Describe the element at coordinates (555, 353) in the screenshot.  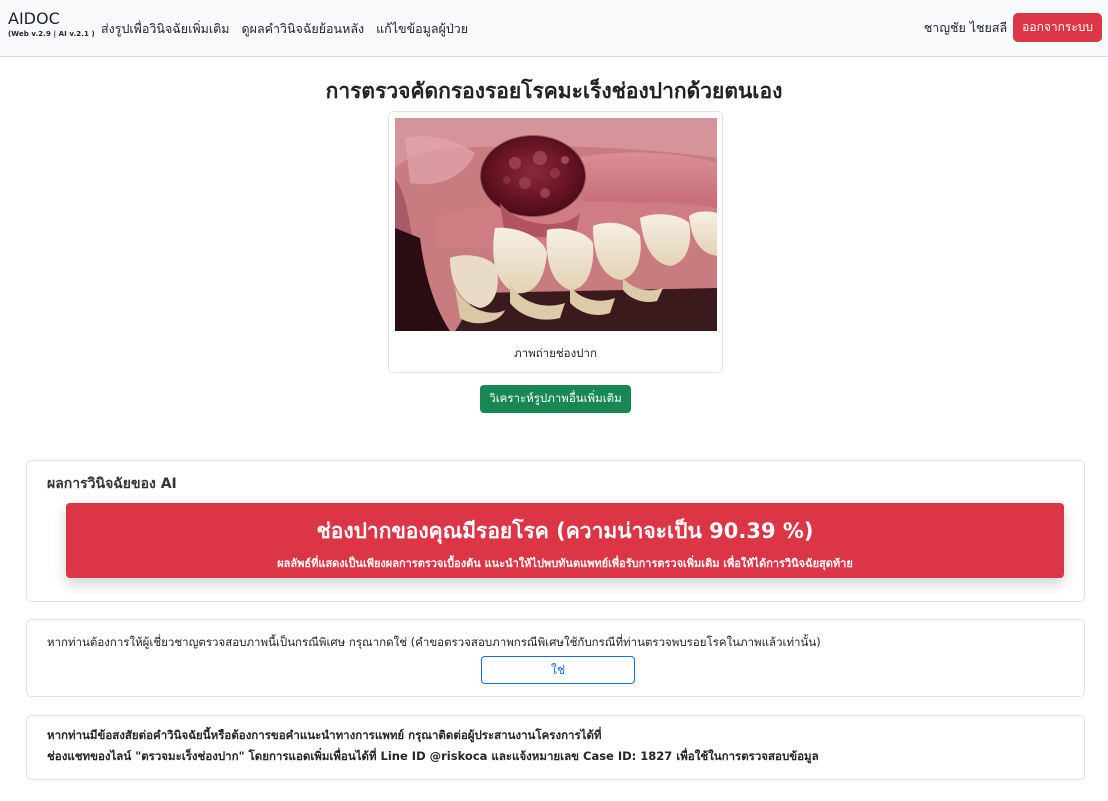
I see `photo-caption: ภาพถ่ายช่องปาก` at that location.